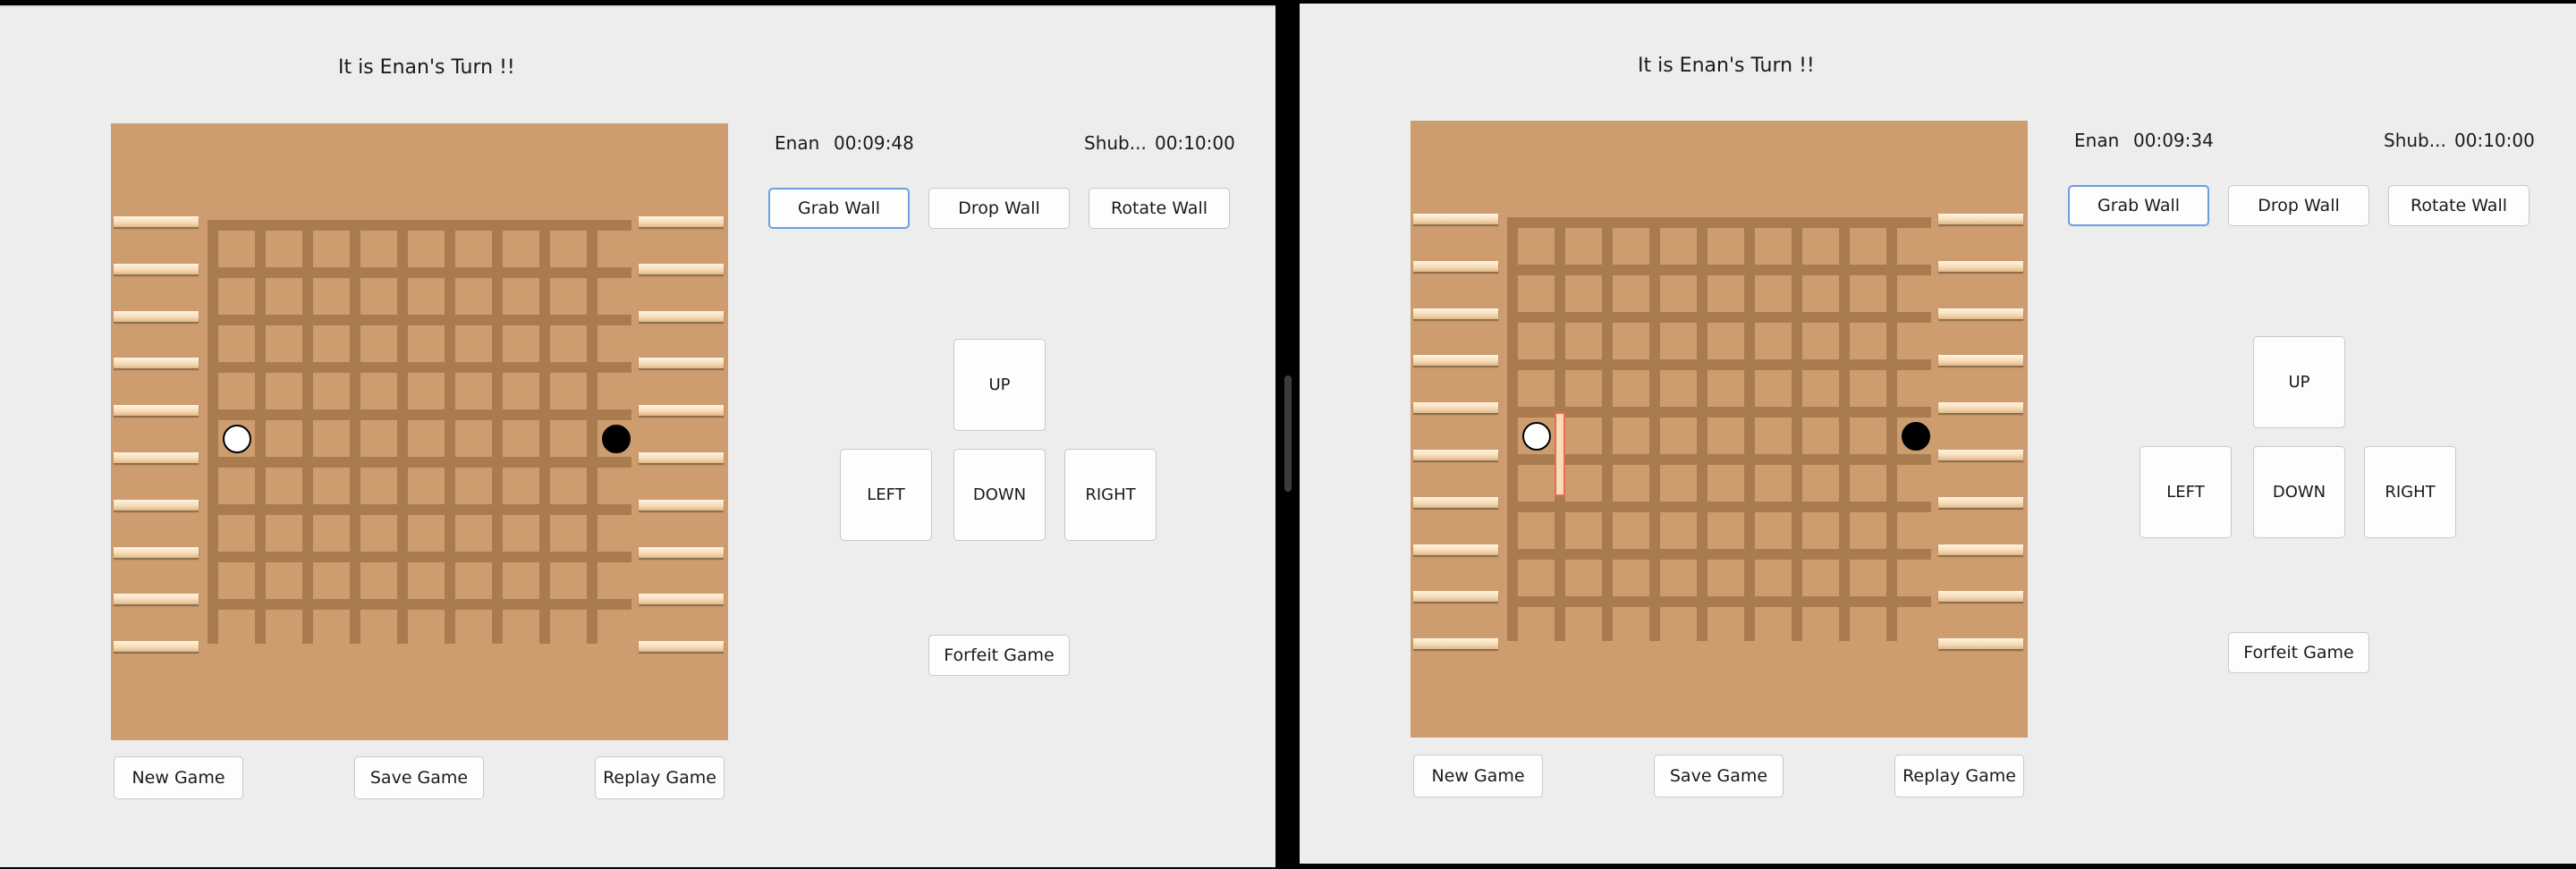  Describe the element at coordinates (178, 777) in the screenshot. I see `new-game-button: New Game` at that location.